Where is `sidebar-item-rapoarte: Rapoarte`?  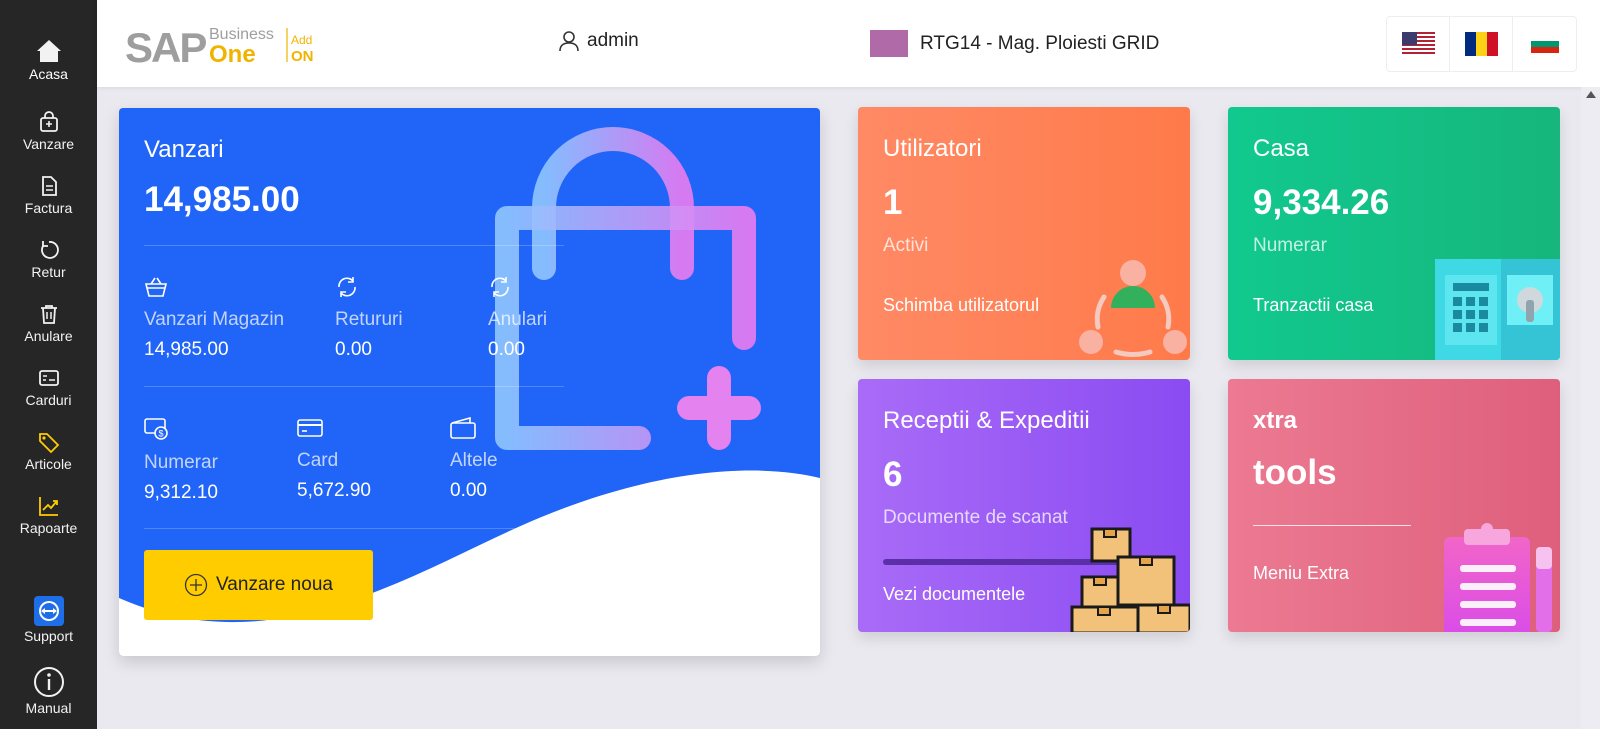
sidebar-item-rapoarte: Rapoarte is located at coordinates (48, 523).